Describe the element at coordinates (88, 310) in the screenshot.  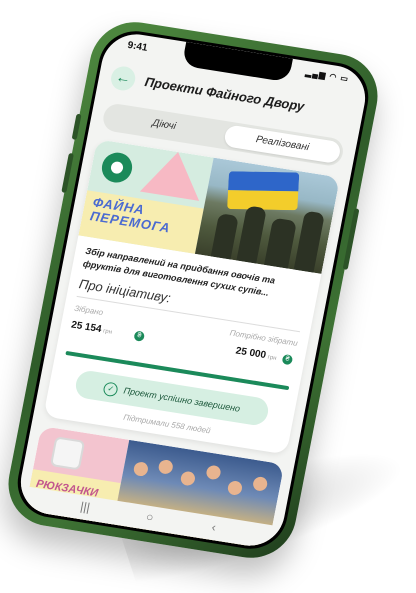
I see `raised-label: Зібрано` at that location.